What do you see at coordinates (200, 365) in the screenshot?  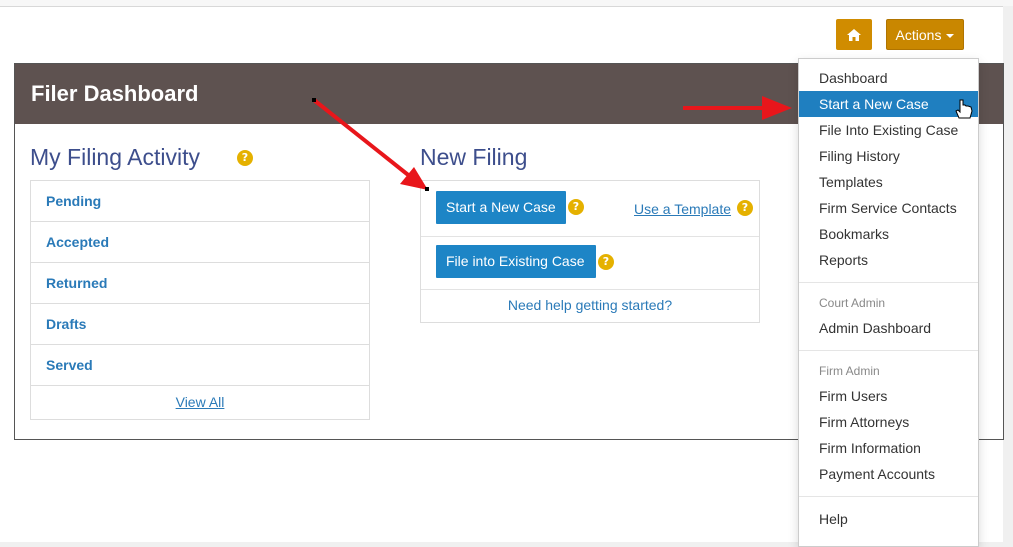 I see `activity-item-served: Served` at bounding box center [200, 365].